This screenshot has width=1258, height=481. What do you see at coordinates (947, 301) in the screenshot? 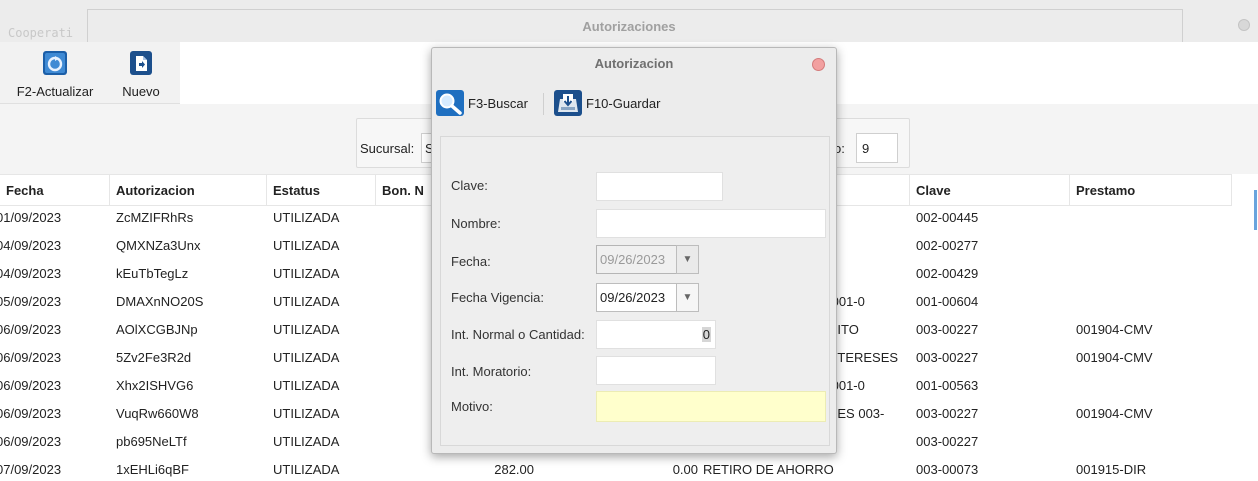
I see `cell-clave: 001-00604` at bounding box center [947, 301].